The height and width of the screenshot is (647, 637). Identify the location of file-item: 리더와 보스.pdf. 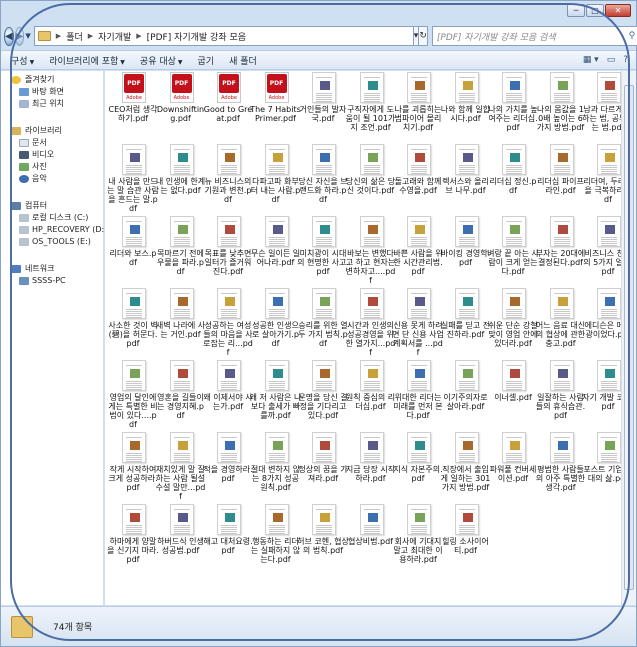
(133, 252).